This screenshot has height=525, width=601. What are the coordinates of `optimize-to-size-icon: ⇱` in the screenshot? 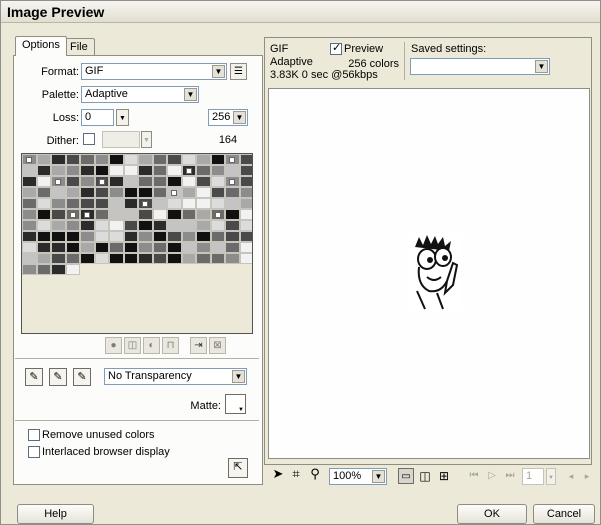 It's located at (238, 468).